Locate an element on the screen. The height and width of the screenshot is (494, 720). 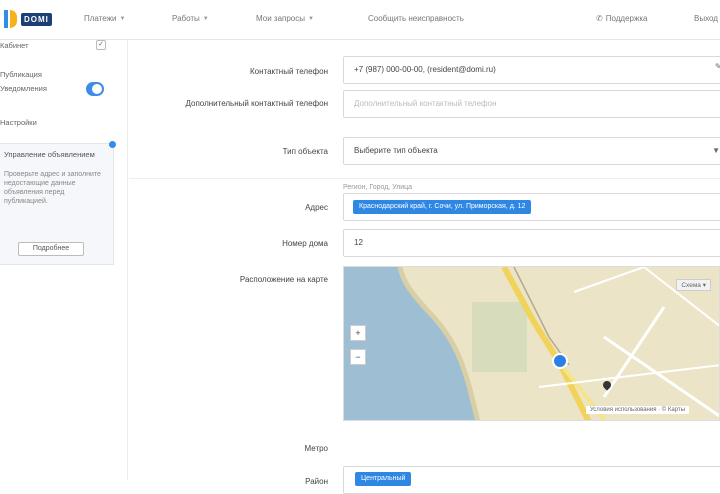
info-card-button: Подробнее is located at coordinates (51, 249).